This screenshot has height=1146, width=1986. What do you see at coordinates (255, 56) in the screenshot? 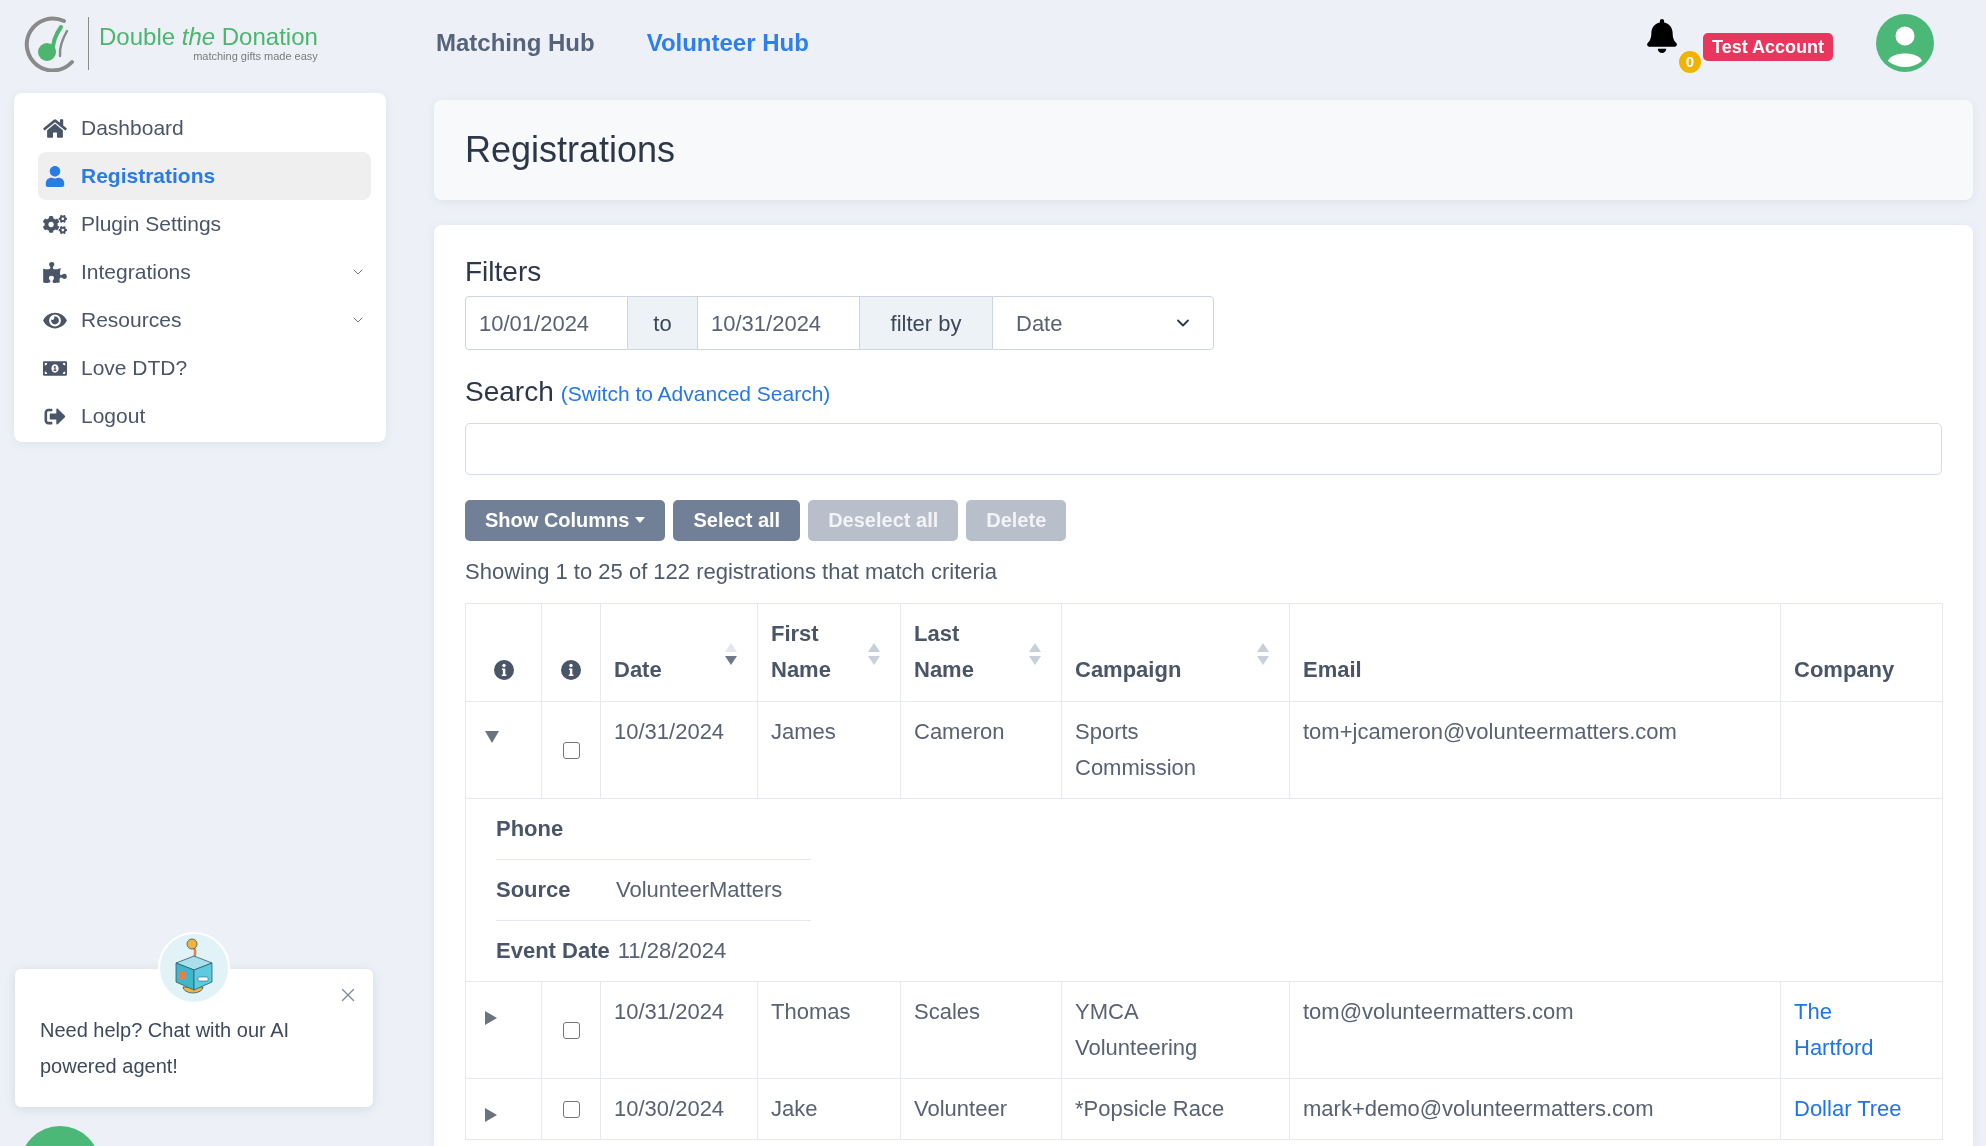
I see `logo-tagline: matching gifts made easy` at bounding box center [255, 56].